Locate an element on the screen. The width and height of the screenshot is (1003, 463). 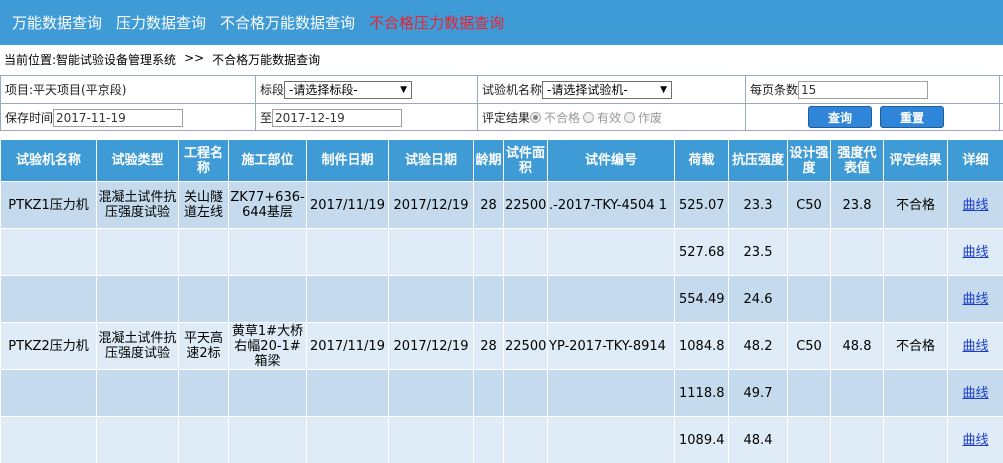
cell-strength: 23.3 is located at coordinates (758, 205).